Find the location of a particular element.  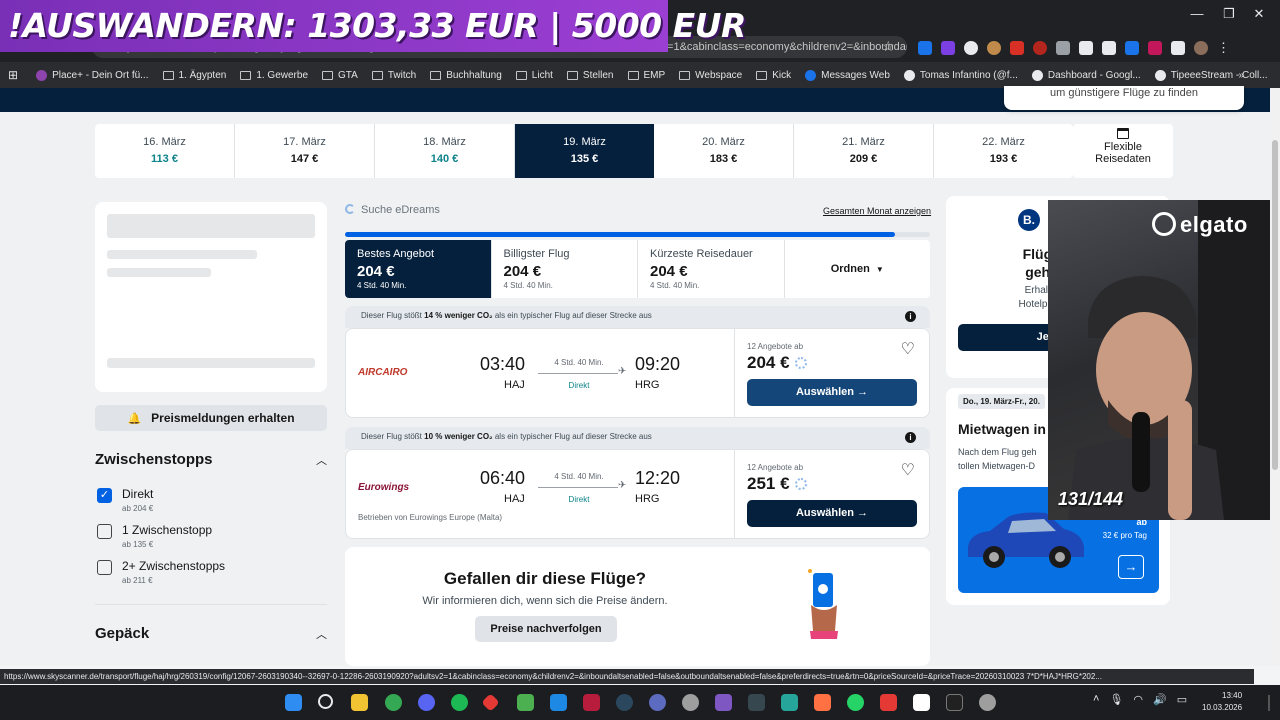

bookmark-item: Messages Web is located at coordinates (847, 75).